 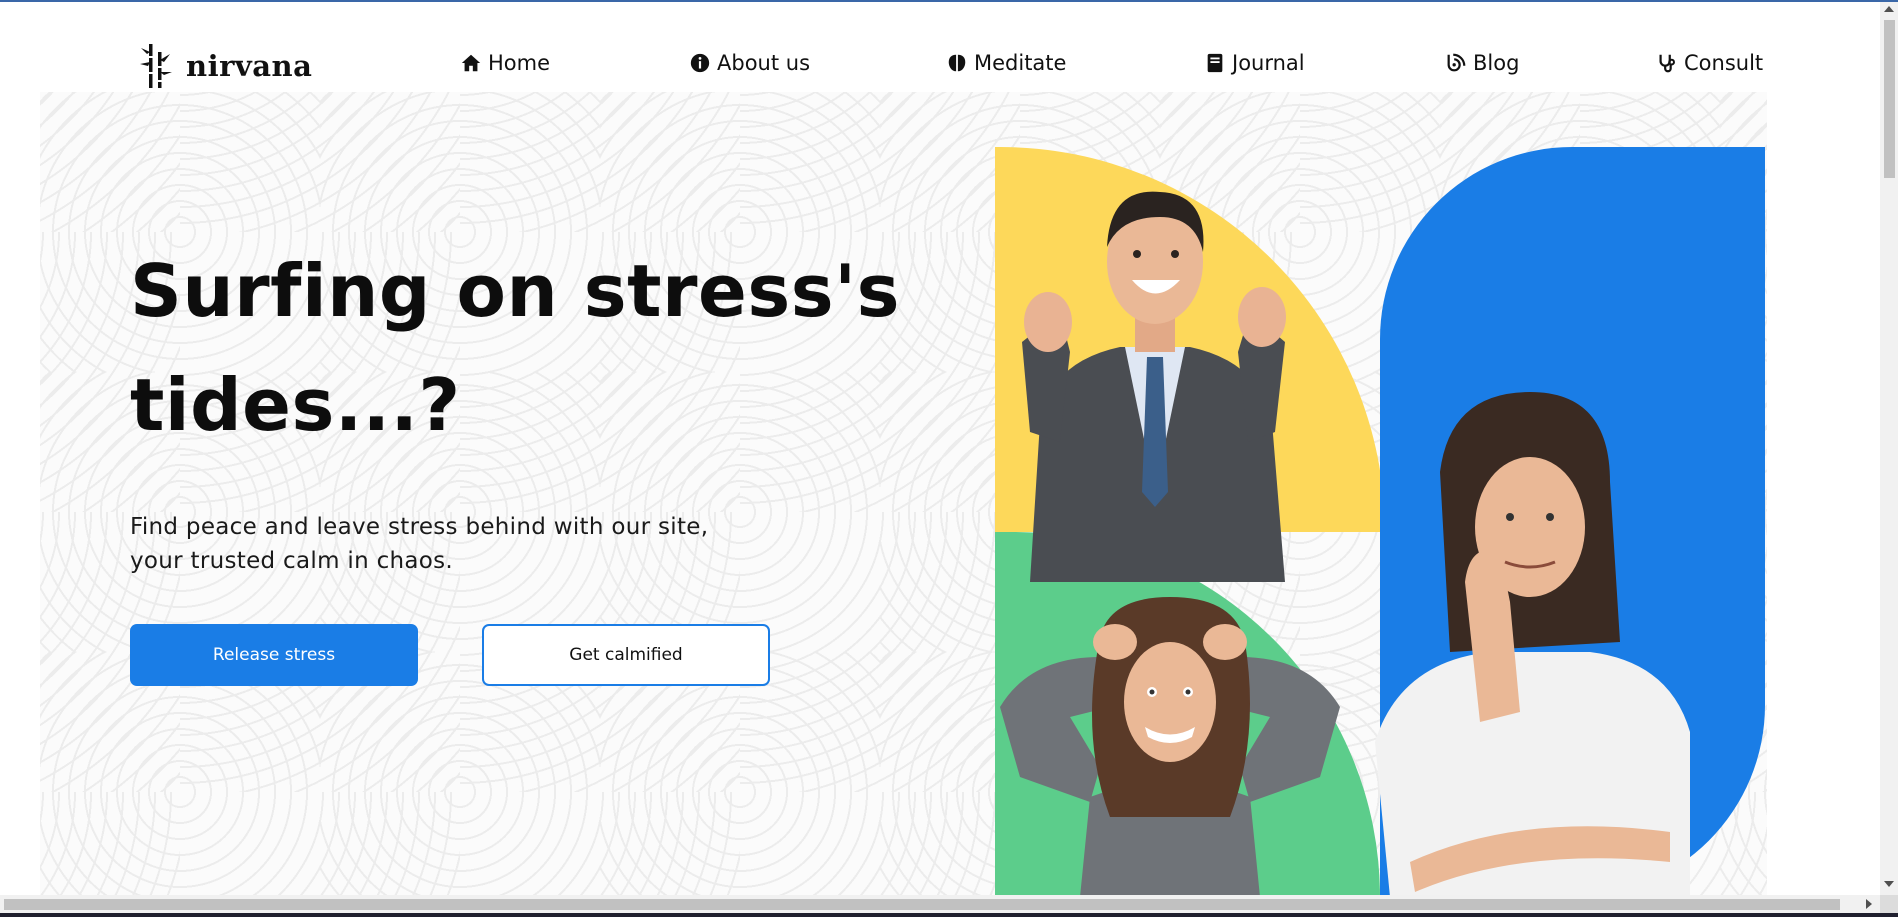 What do you see at coordinates (1268, 63) in the screenshot?
I see `nav-journal-label: Journal` at bounding box center [1268, 63].